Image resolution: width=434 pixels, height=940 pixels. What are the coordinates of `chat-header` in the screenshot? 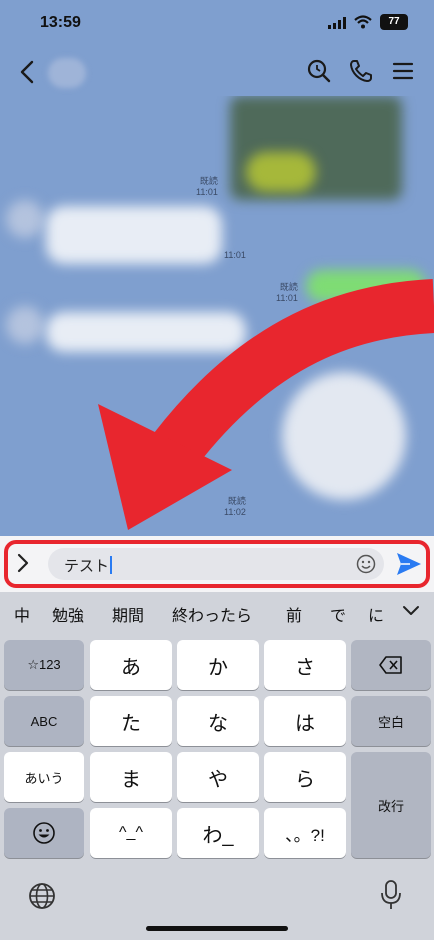 It's located at (217, 72).